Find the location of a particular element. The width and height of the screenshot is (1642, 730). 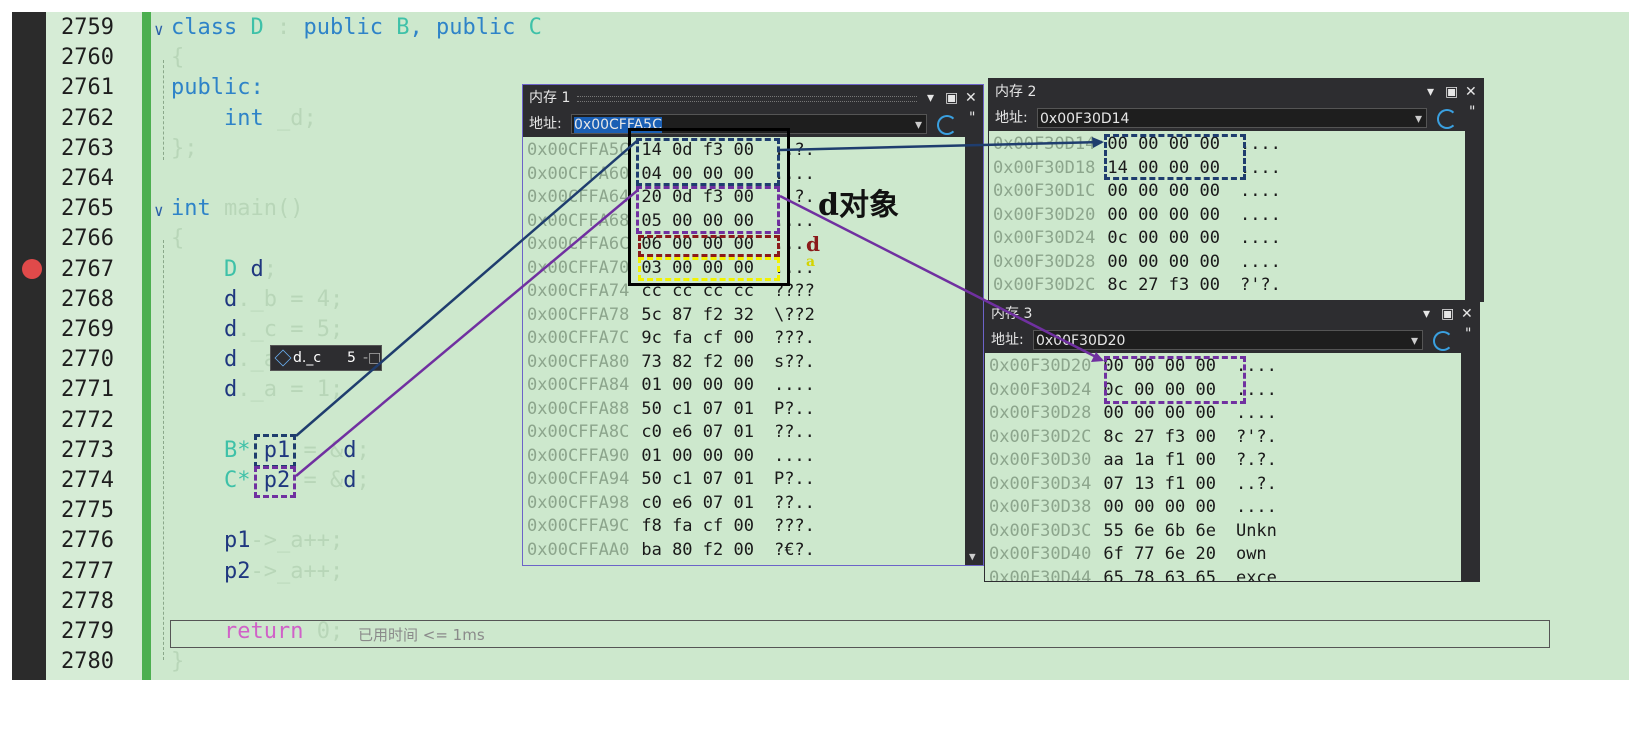

vbptr-b-arrow is located at coordinates (941, 146).